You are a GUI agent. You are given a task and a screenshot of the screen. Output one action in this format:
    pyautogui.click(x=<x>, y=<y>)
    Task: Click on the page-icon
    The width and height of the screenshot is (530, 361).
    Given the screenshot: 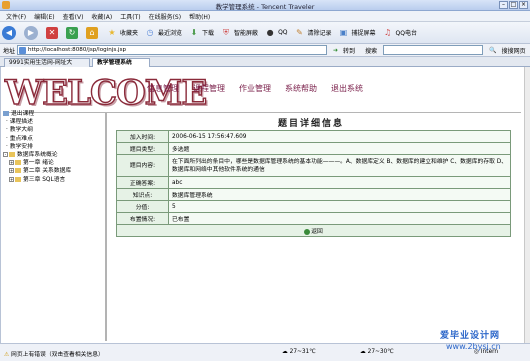 What is the action you would take?
    pyautogui.click(x=23, y=50)
    